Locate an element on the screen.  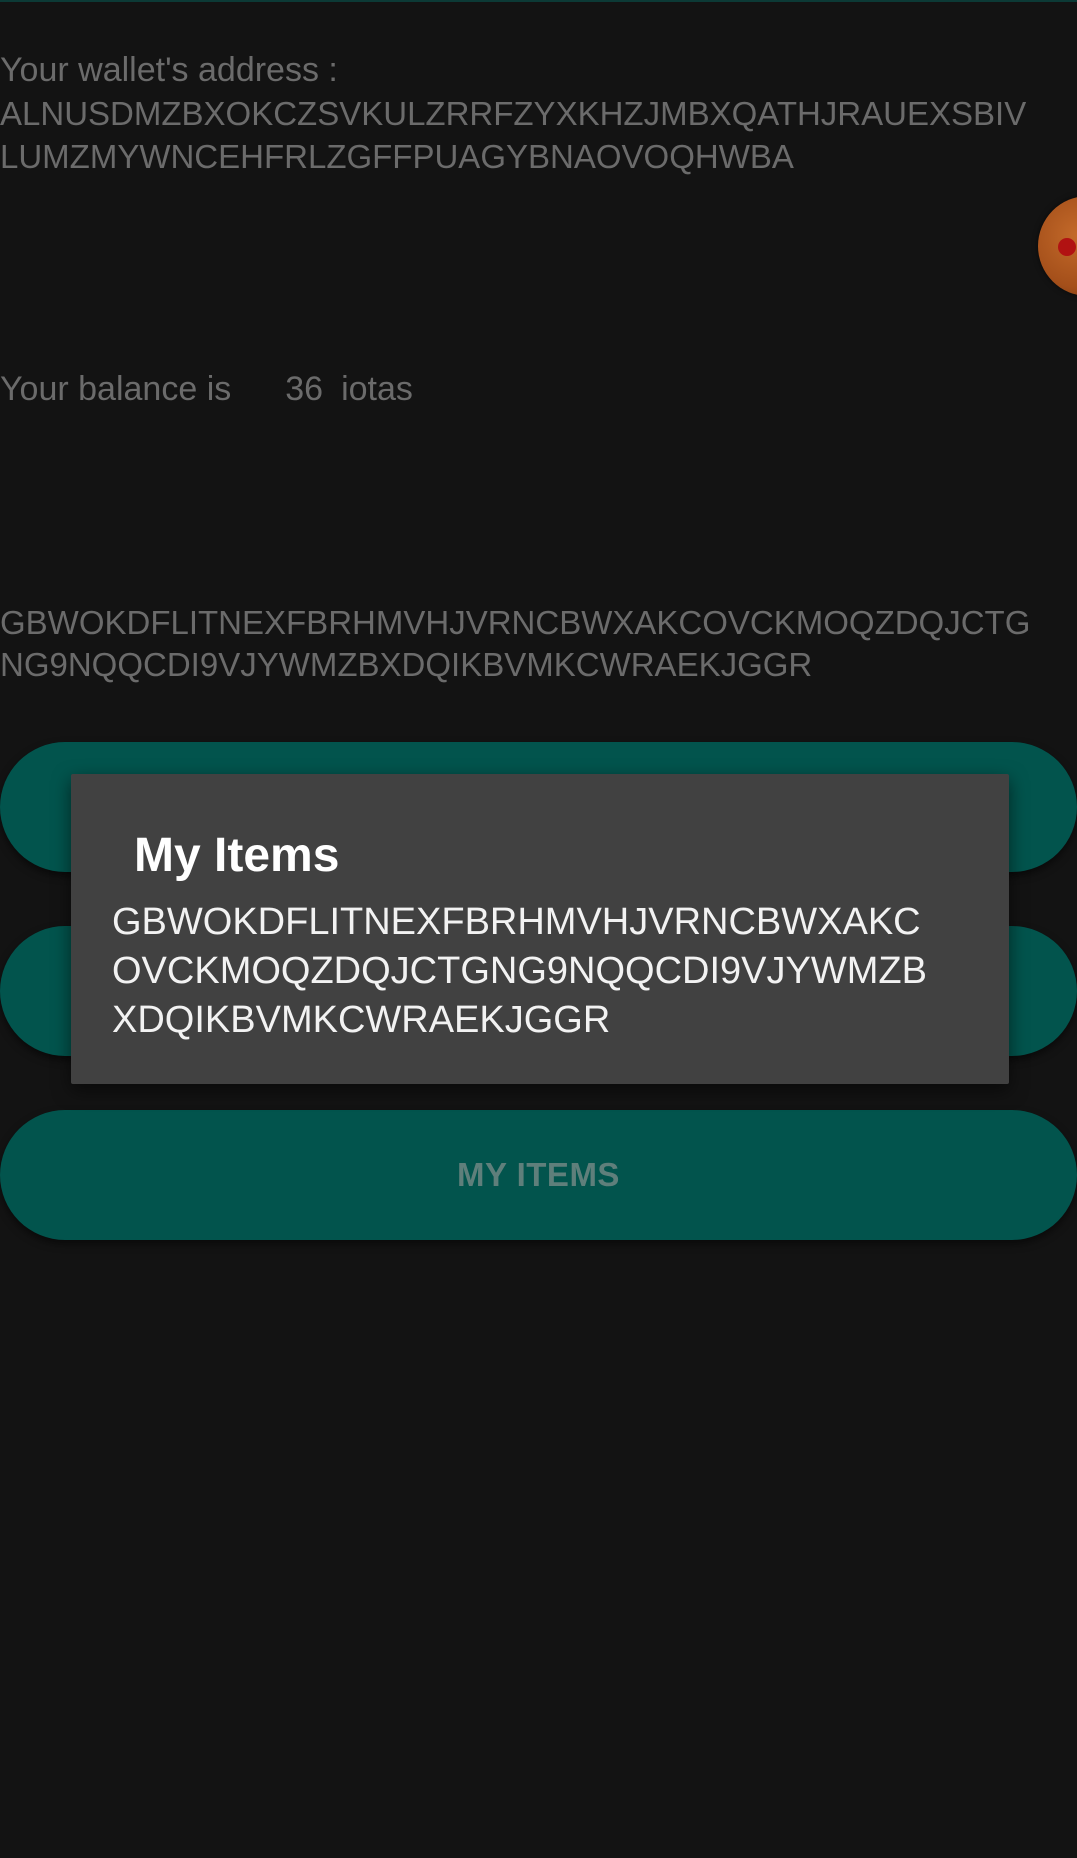
wallet-address-label: Your wallet's address : is located at coordinates (169, 70).